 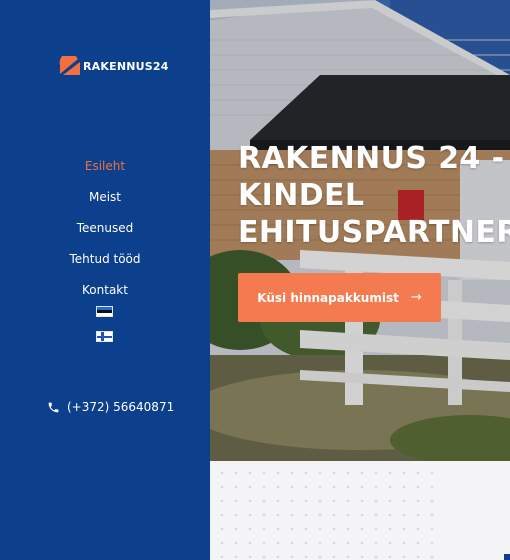 I want to click on nav-item-esileht: Esileht, so click(x=105, y=165).